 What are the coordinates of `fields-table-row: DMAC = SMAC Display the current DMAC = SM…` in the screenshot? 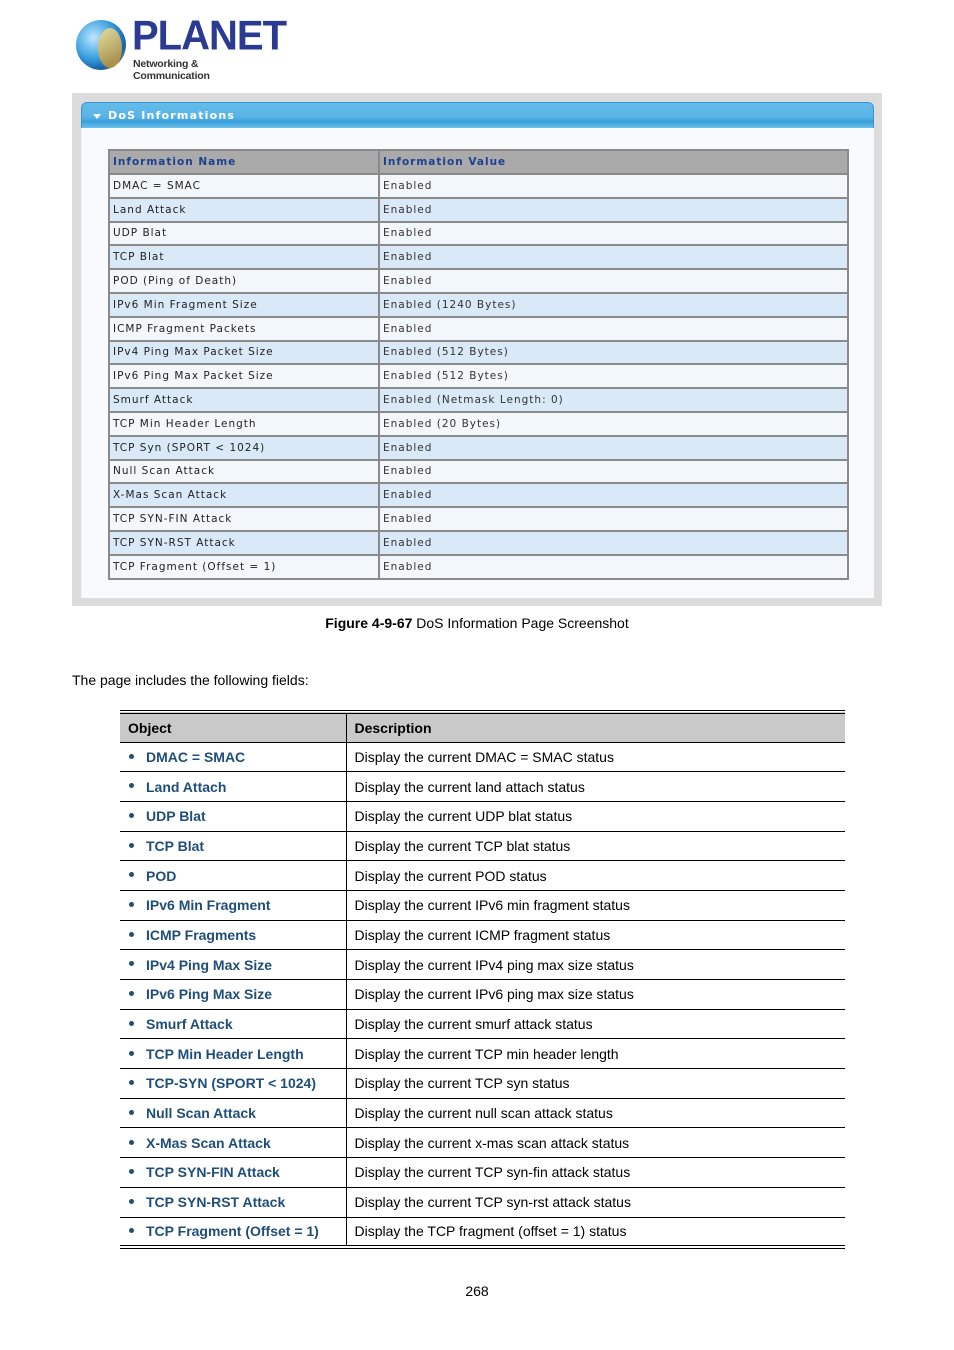 It's located at (482, 757).